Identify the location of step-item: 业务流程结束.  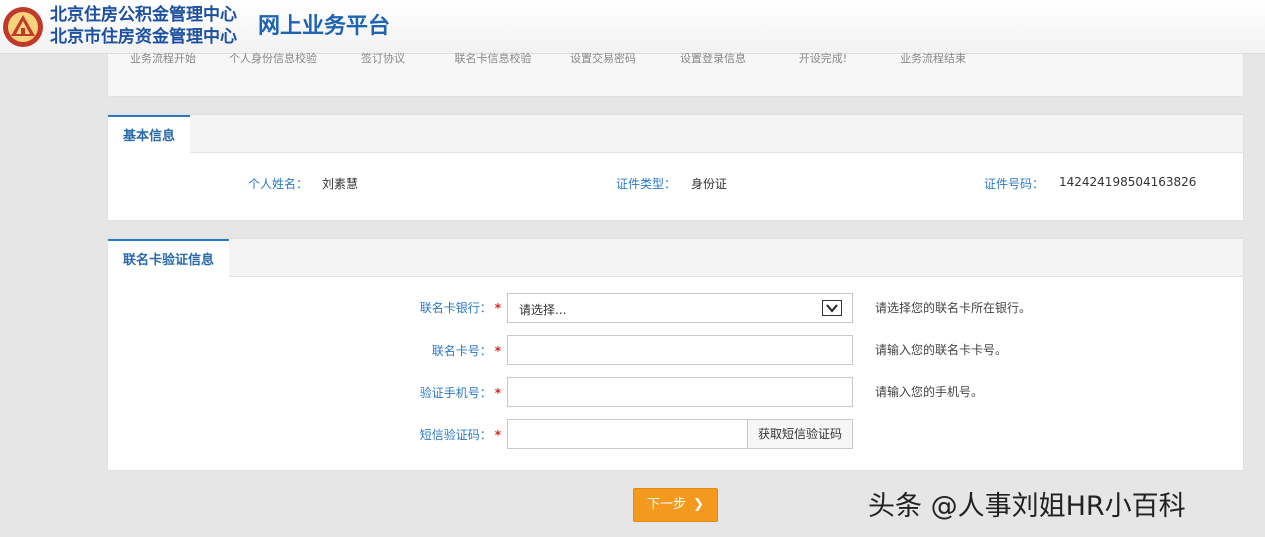
(933, 58).